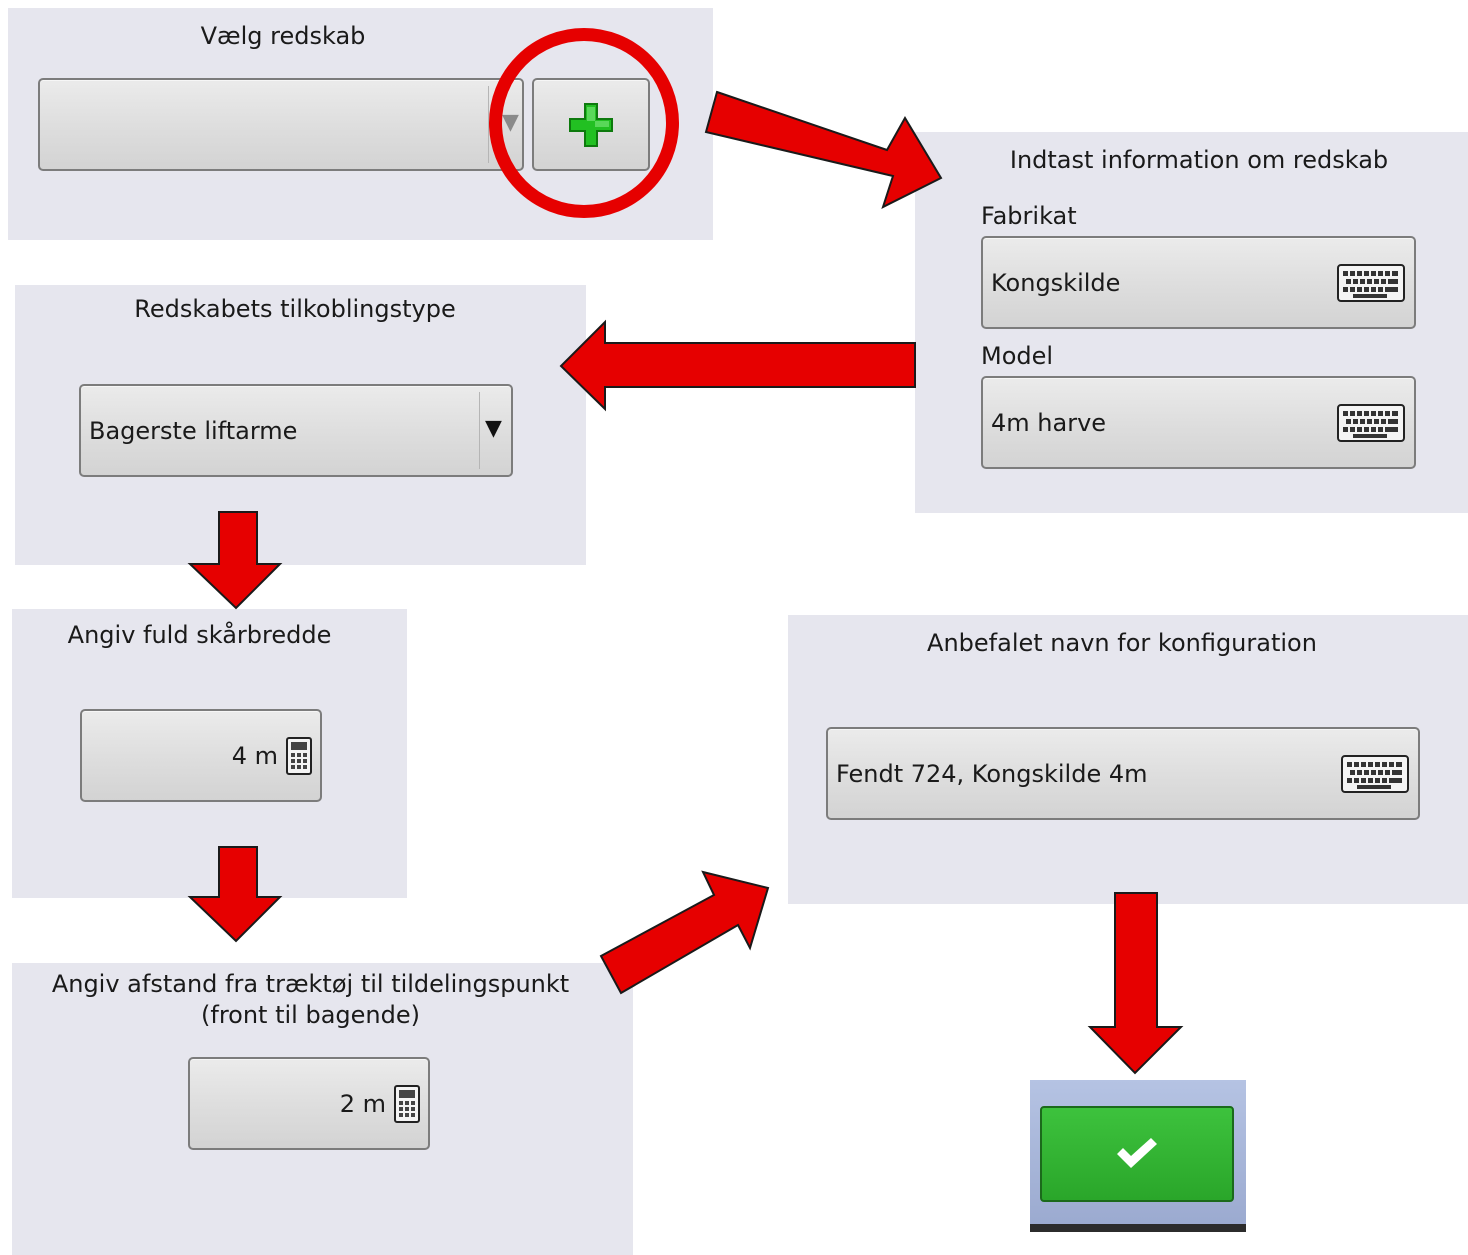 The width and height of the screenshot is (1468, 1255). Describe the element at coordinates (1138, 1228) in the screenshot. I see `confirm-bar-edge` at that location.